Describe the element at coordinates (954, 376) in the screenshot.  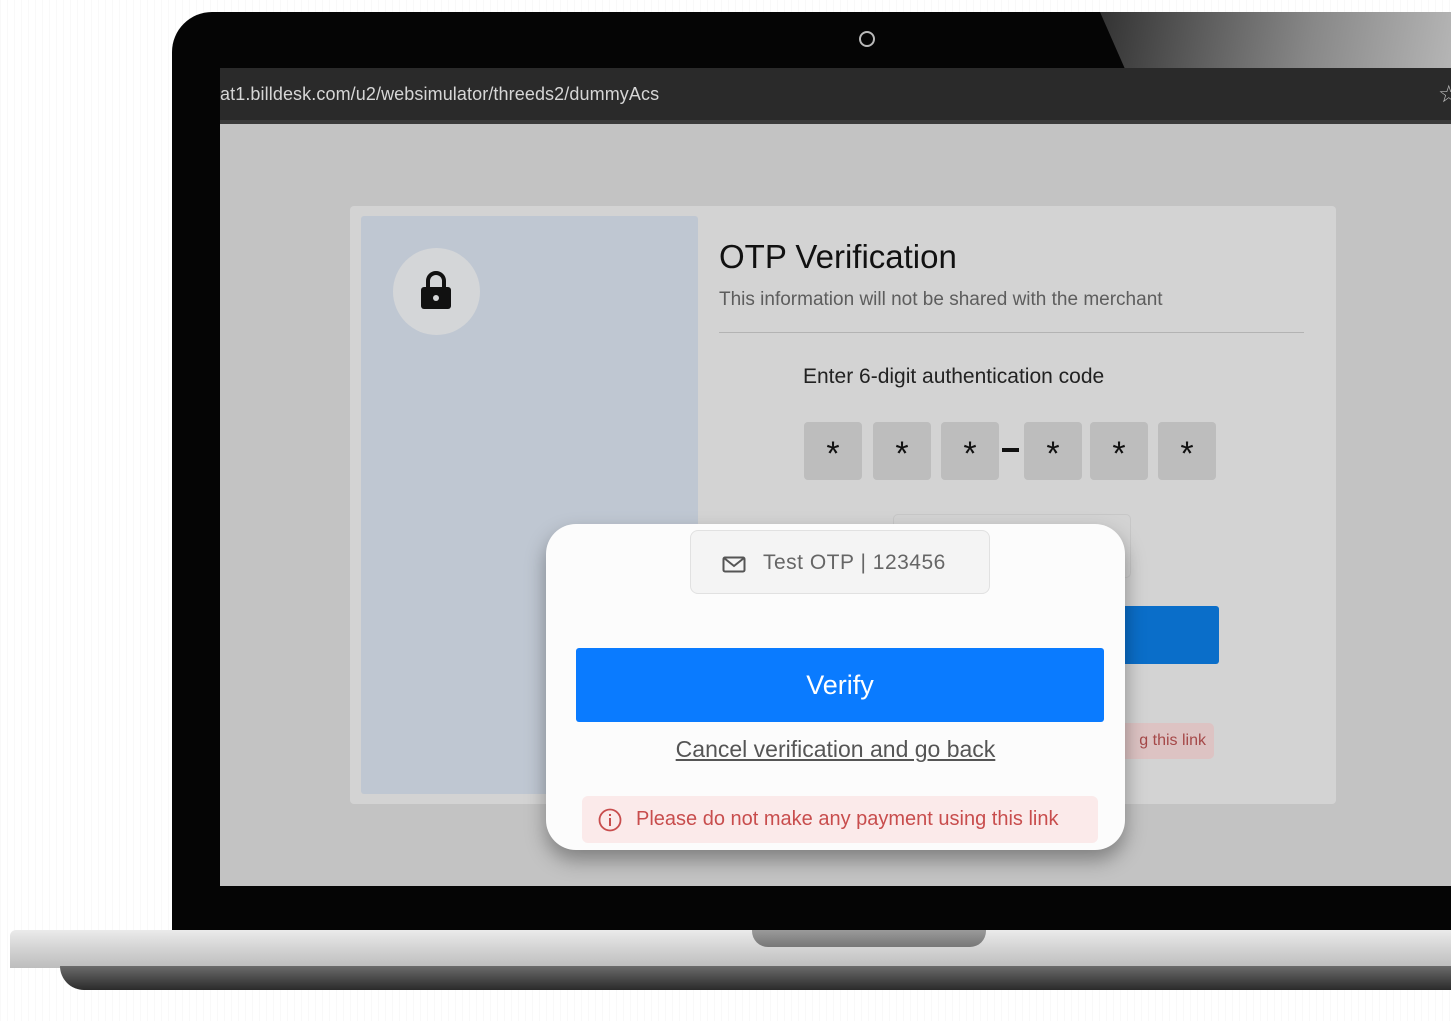
I see `code-label: Enter 6-digit authentication code` at that location.